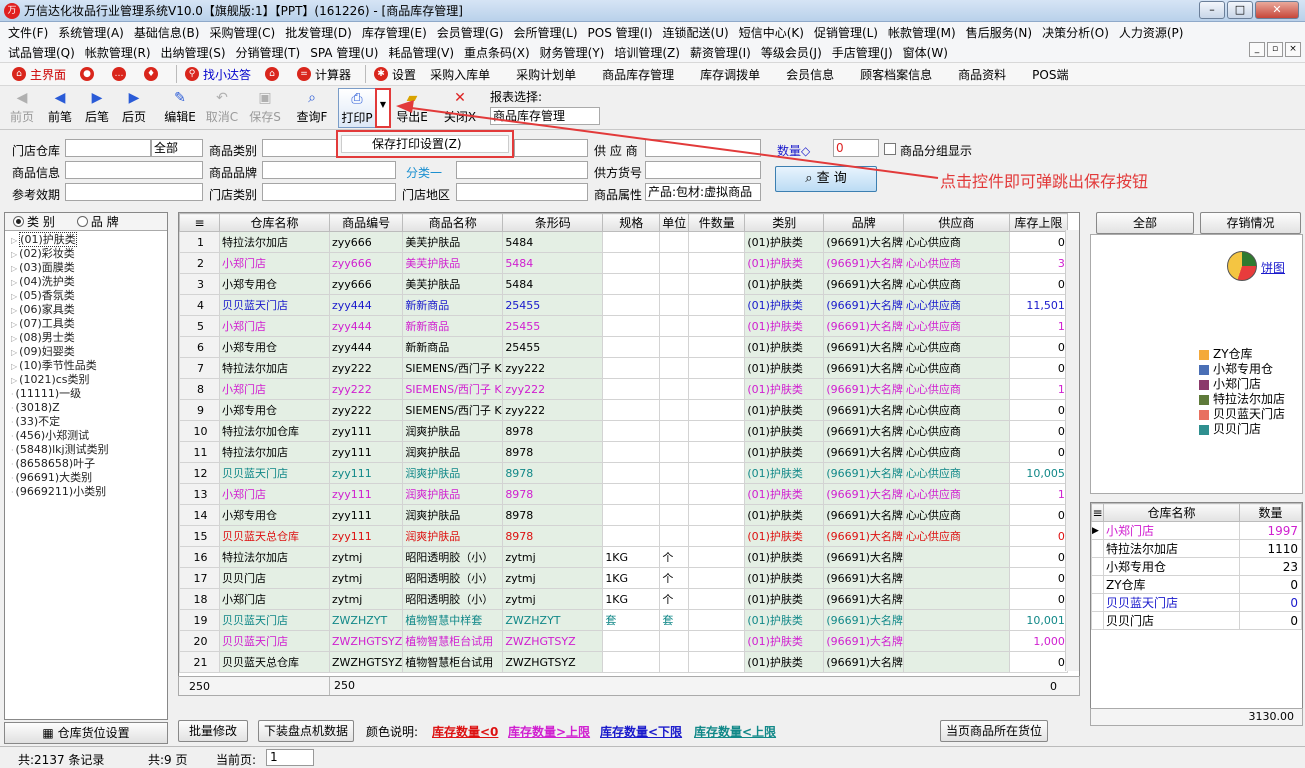  What do you see at coordinates (274, 620) in the screenshot?
I see `cell-store: 贝贝蓝天门店` at bounding box center [274, 620].